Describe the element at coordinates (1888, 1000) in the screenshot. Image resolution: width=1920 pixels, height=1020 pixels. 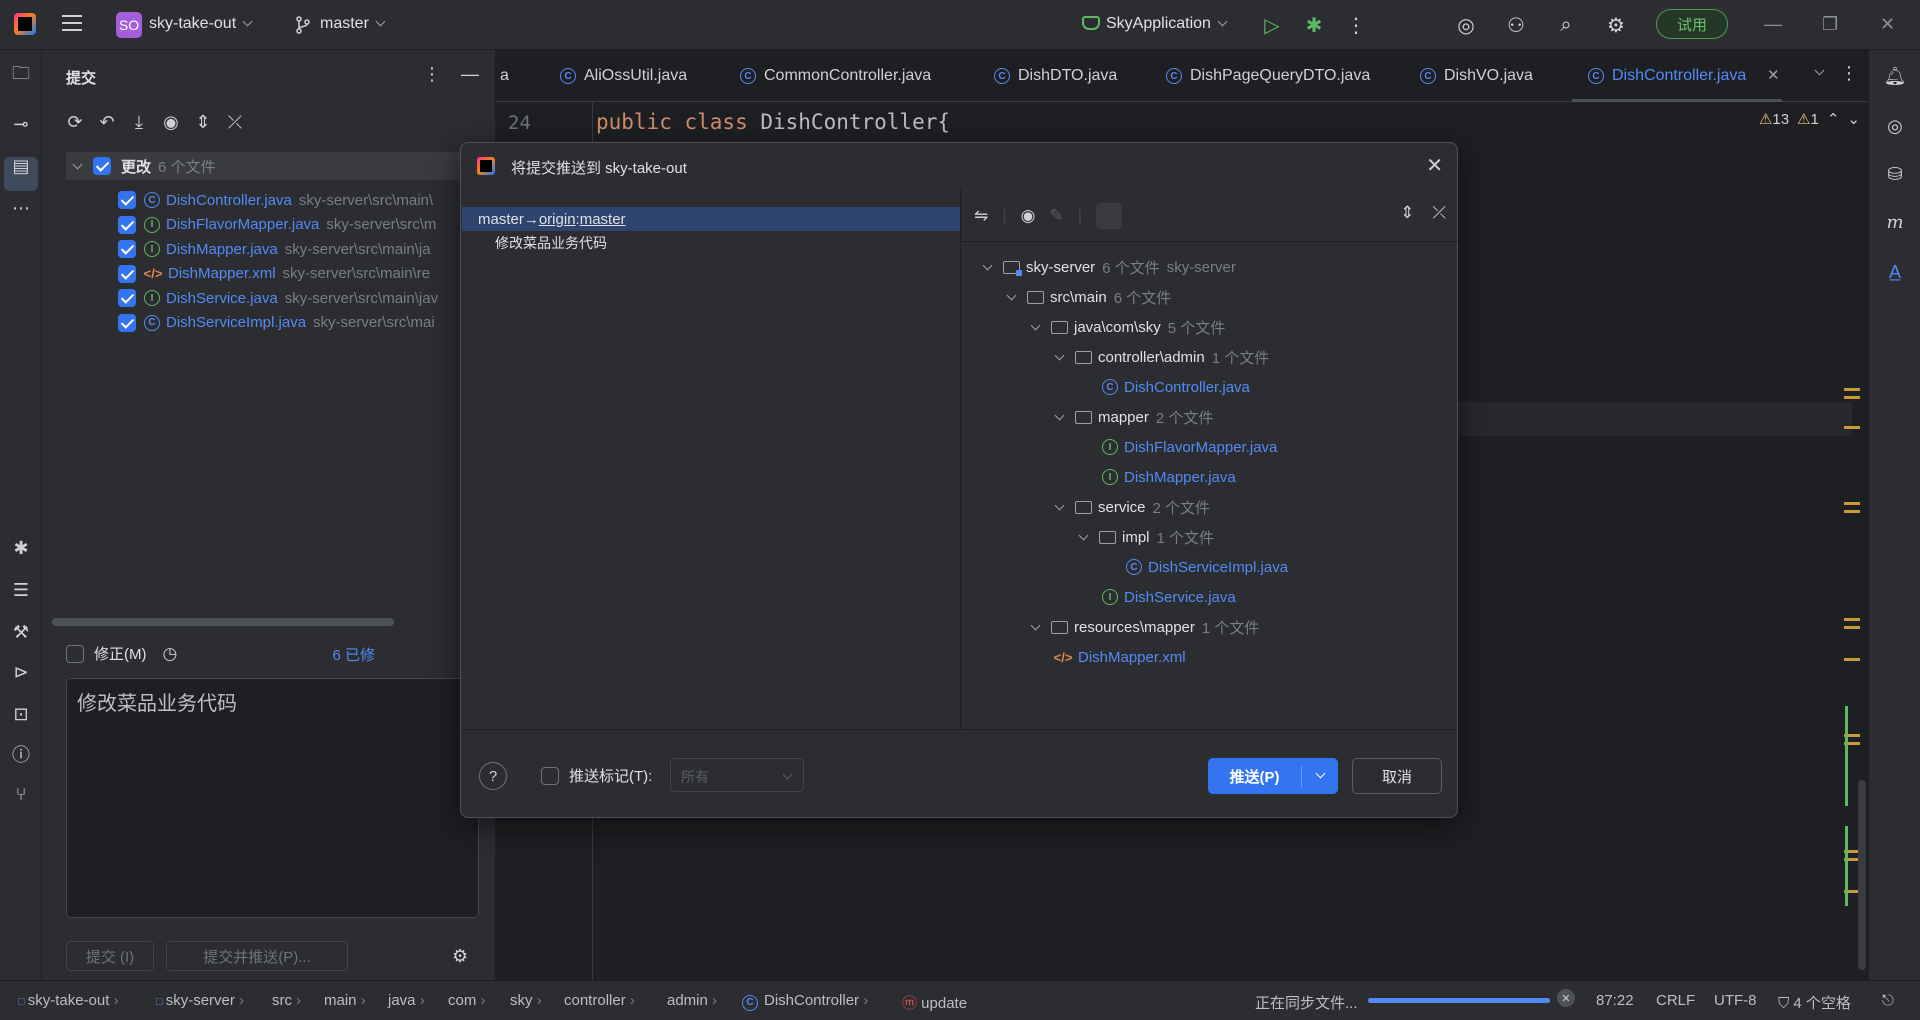
I see `read-only-toggle-icon: ⎋` at that location.